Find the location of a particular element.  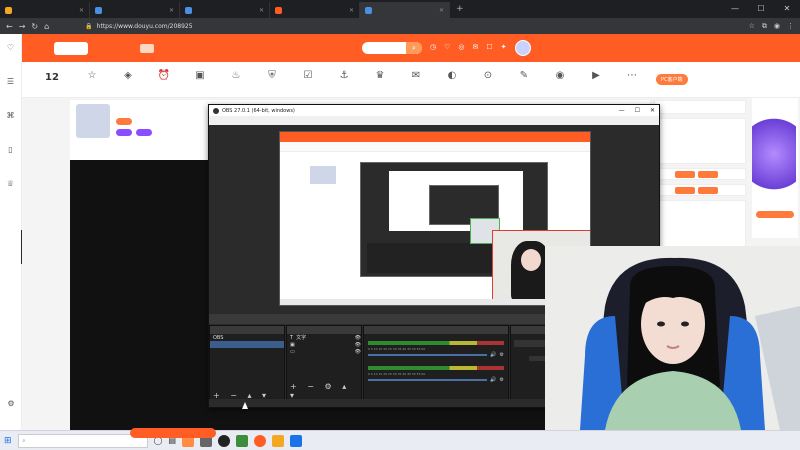

nav-fishbar is located at coordinates (275, 48).